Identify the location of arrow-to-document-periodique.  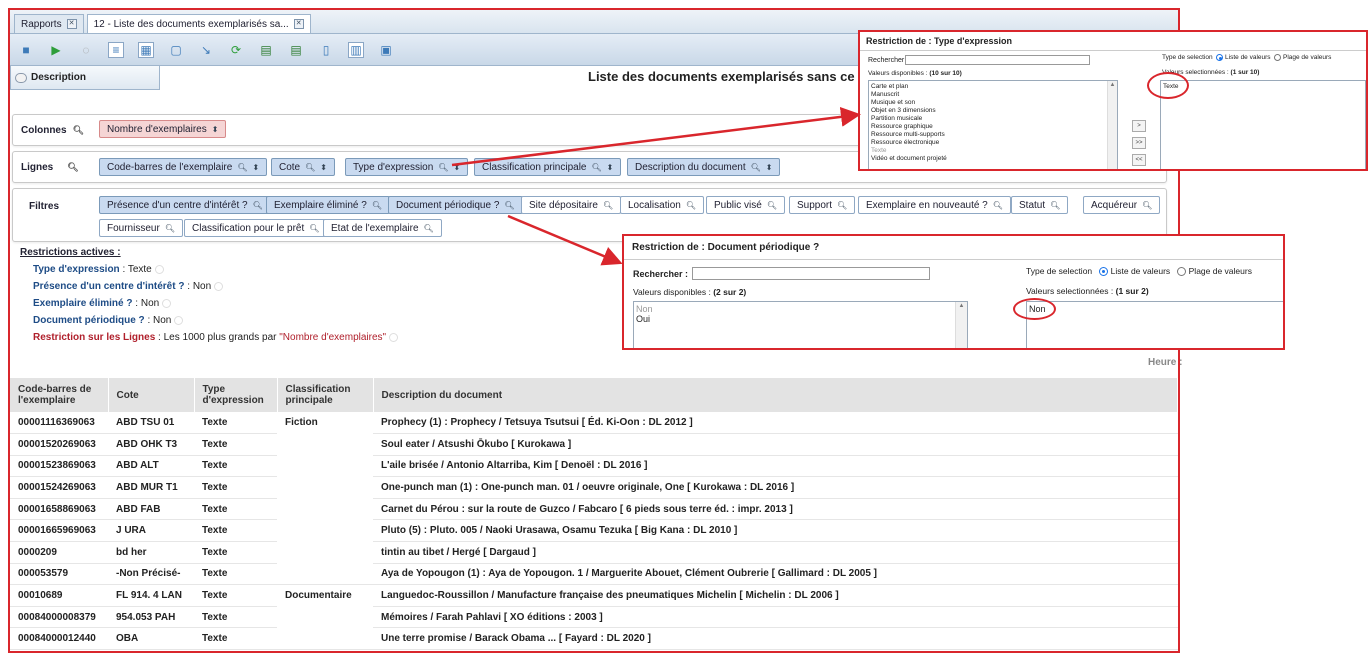
(565, 240).